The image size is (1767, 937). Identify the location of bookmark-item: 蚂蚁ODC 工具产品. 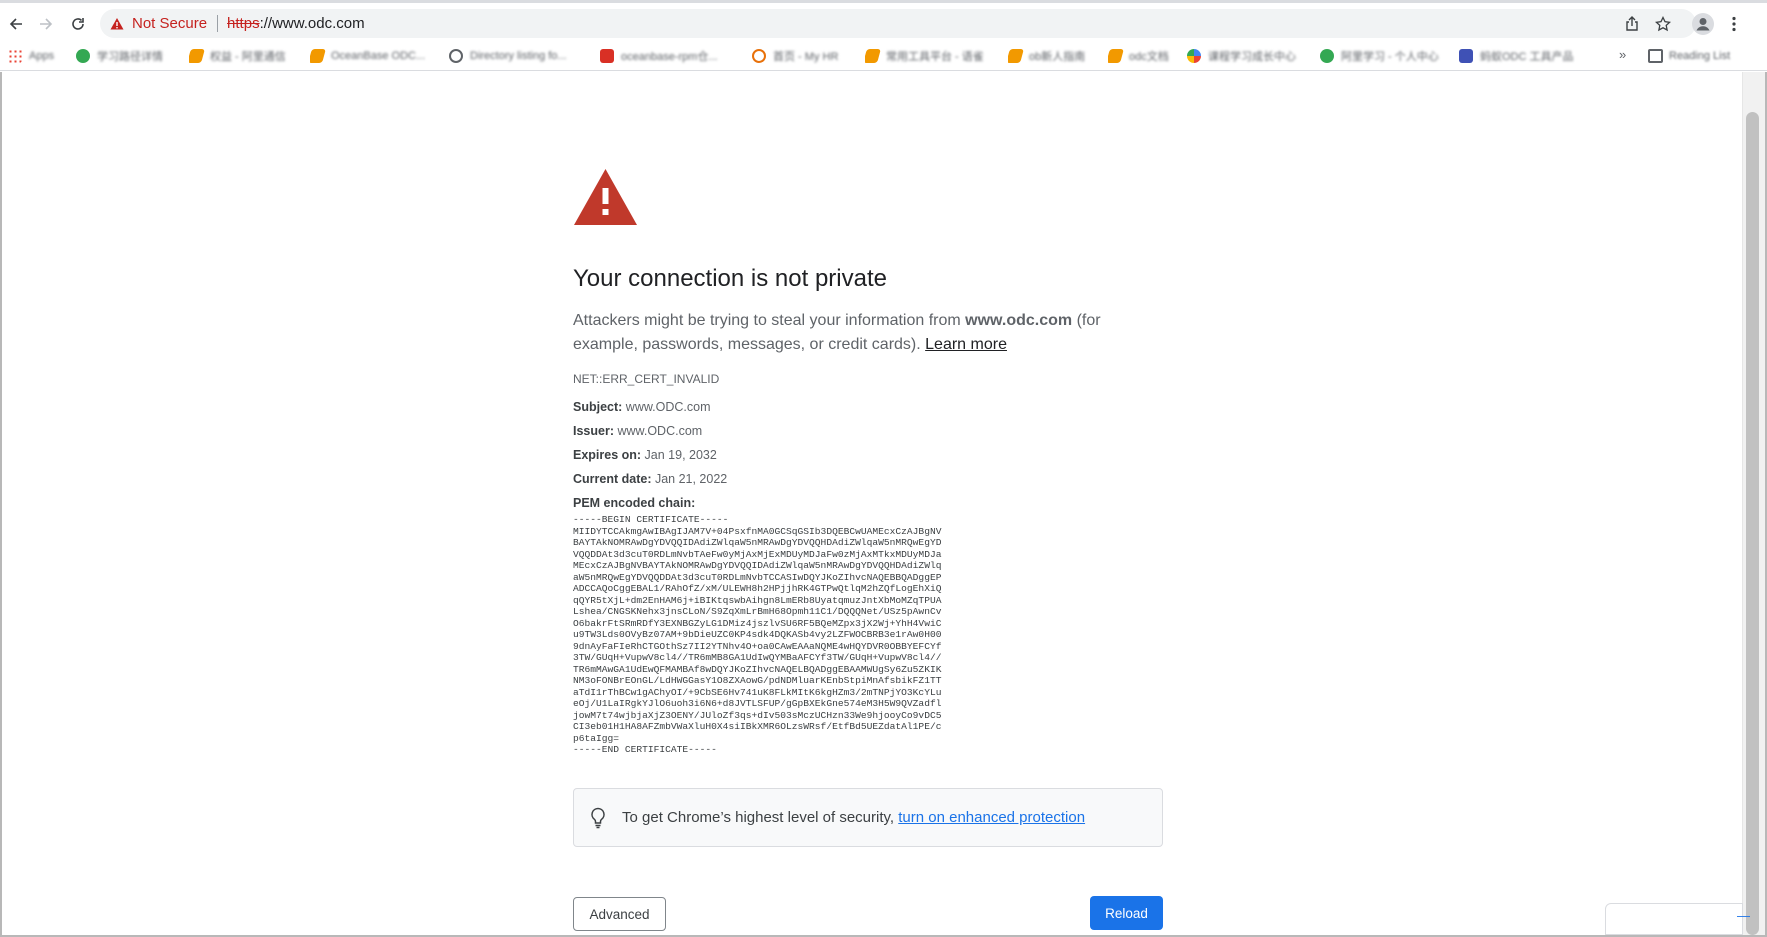
(1529, 56).